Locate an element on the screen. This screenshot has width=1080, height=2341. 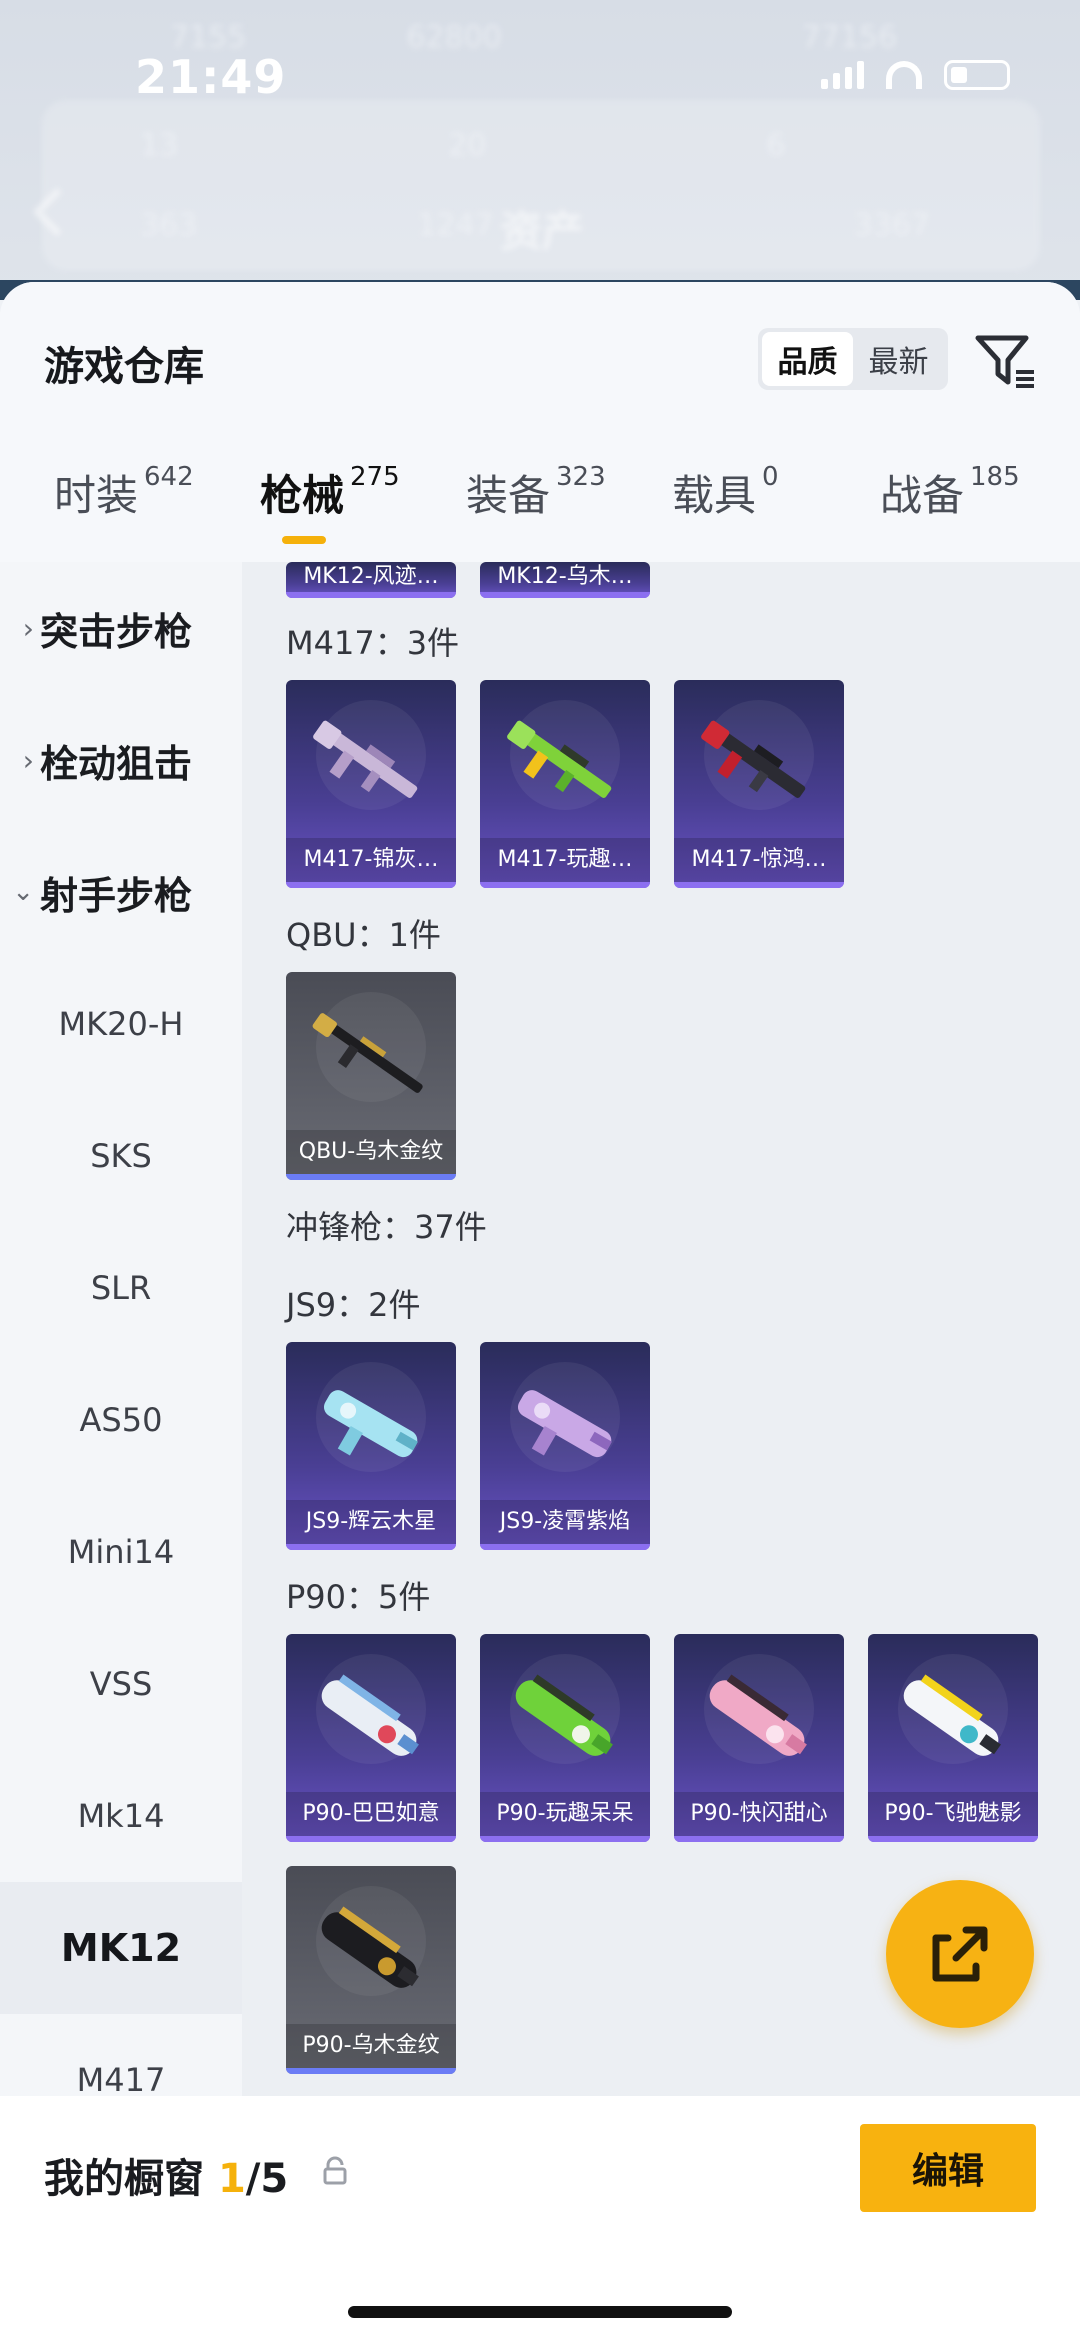
bg-stat: 77156 is located at coordinates (849, 37).